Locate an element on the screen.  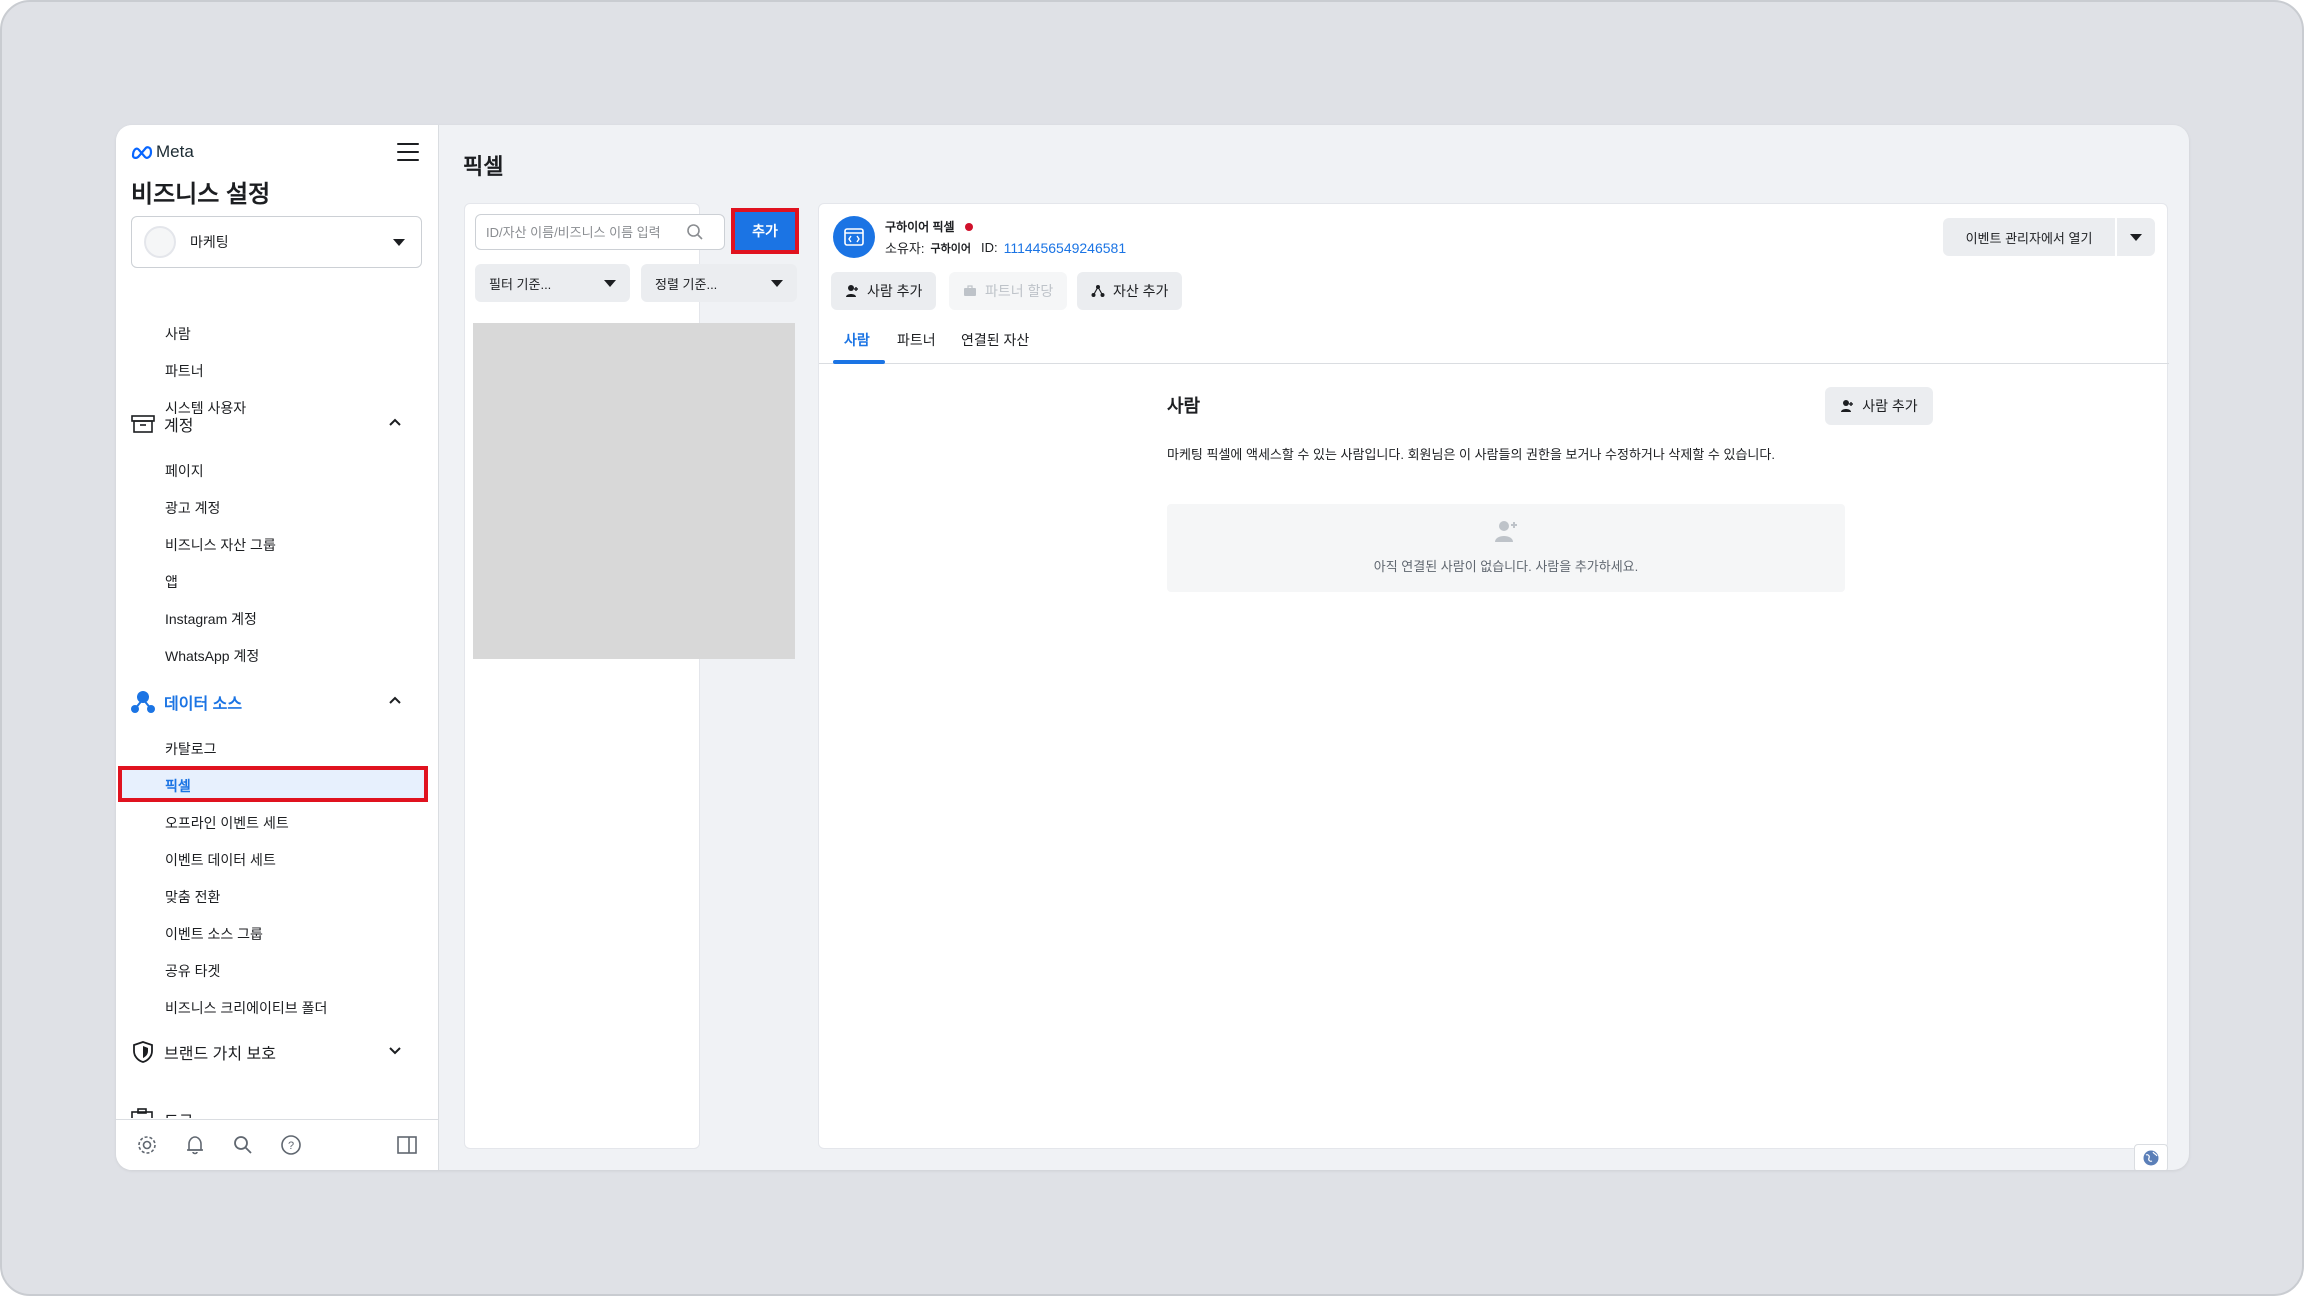
sidebar-item-instagram: Instagram 계정 is located at coordinates (211, 619).